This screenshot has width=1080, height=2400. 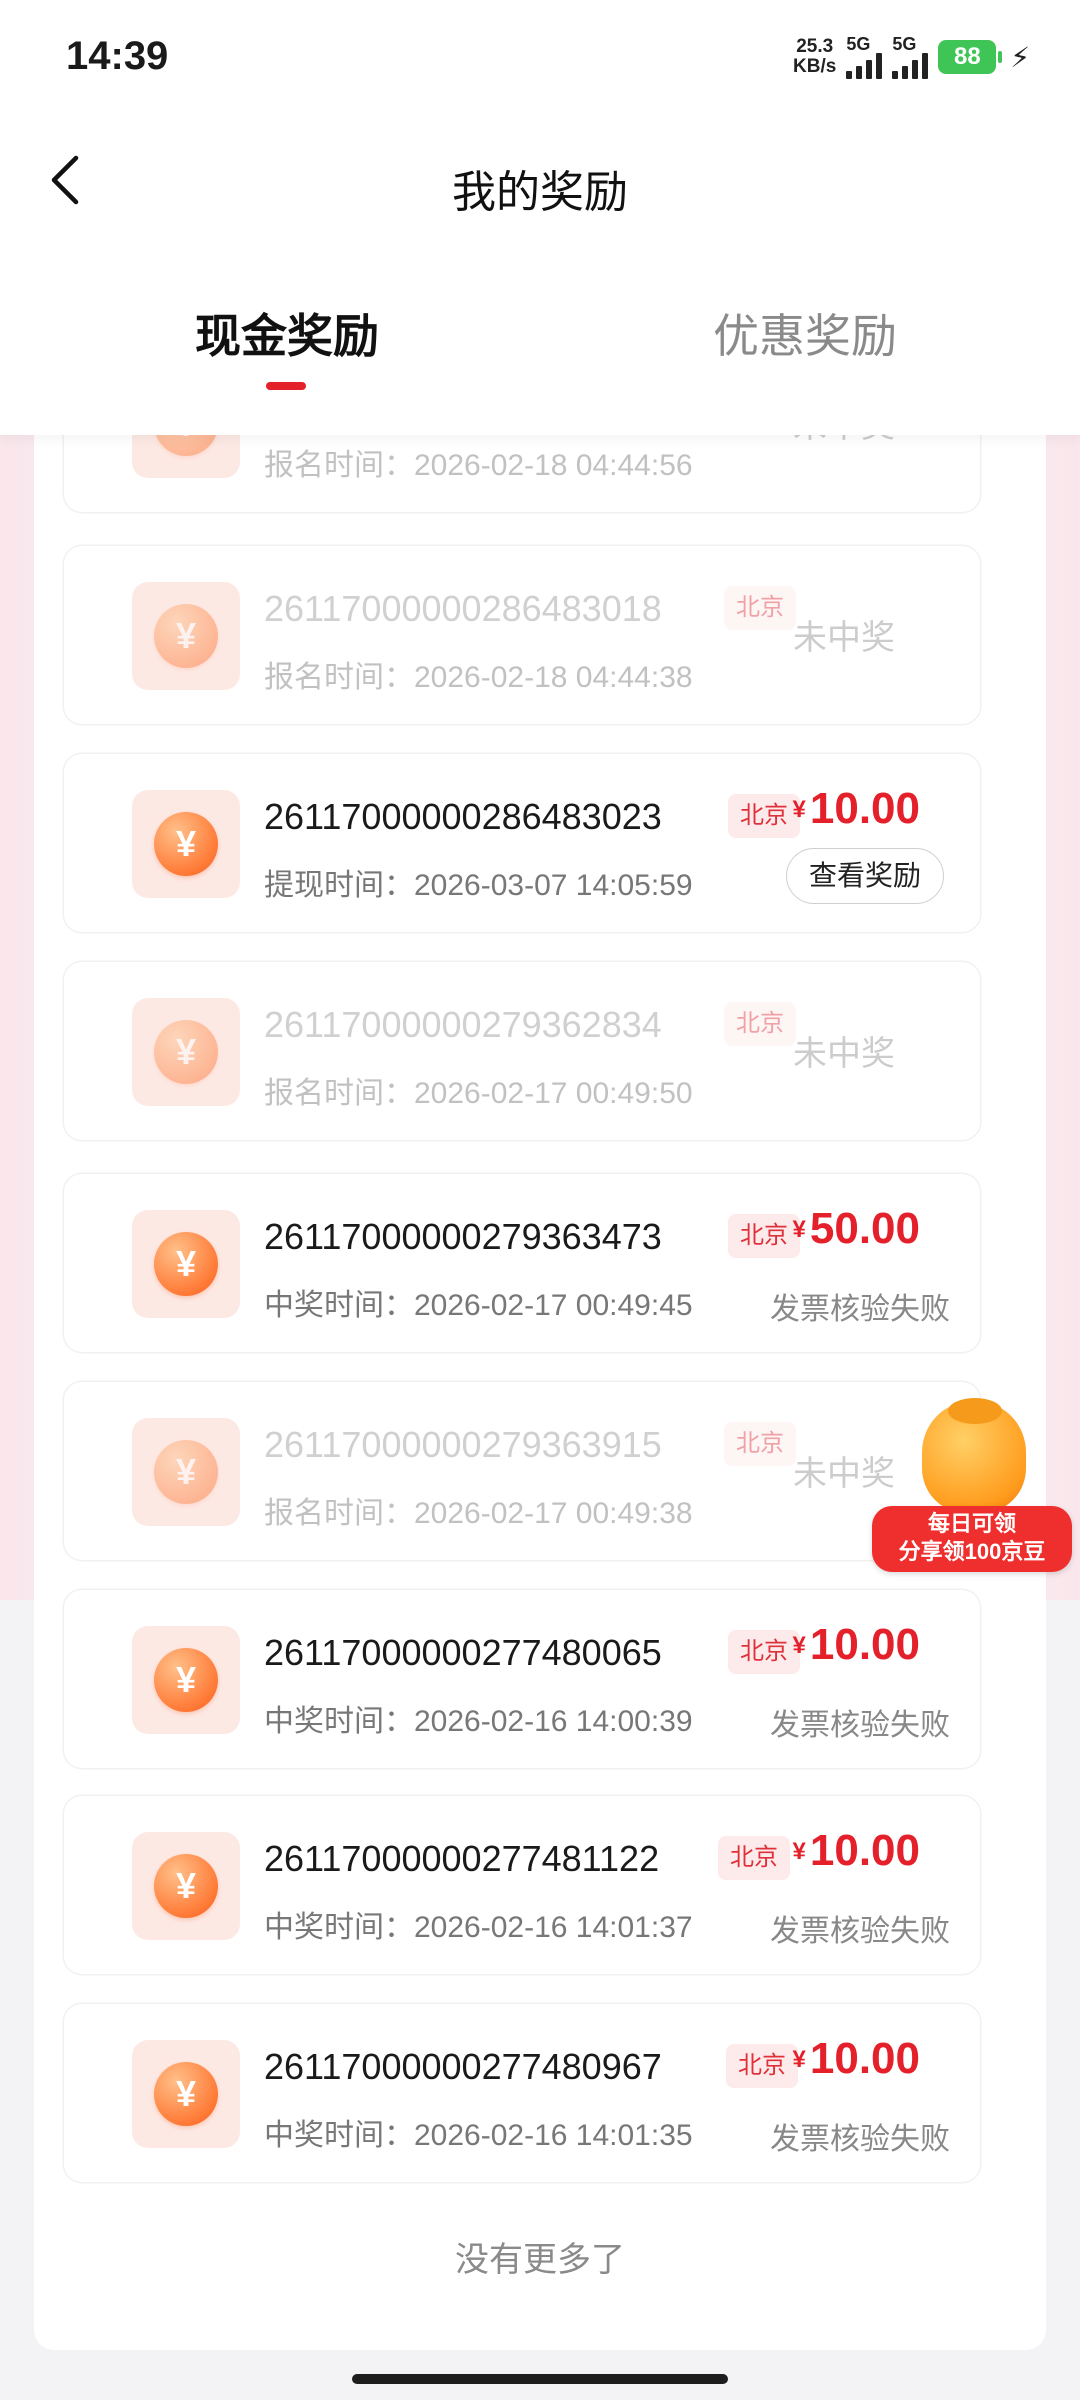 What do you see at coordinates (856, 1228) in the screenshot?
I see `reward-amount: ¥50.00` at bounding box center [856, 1228].